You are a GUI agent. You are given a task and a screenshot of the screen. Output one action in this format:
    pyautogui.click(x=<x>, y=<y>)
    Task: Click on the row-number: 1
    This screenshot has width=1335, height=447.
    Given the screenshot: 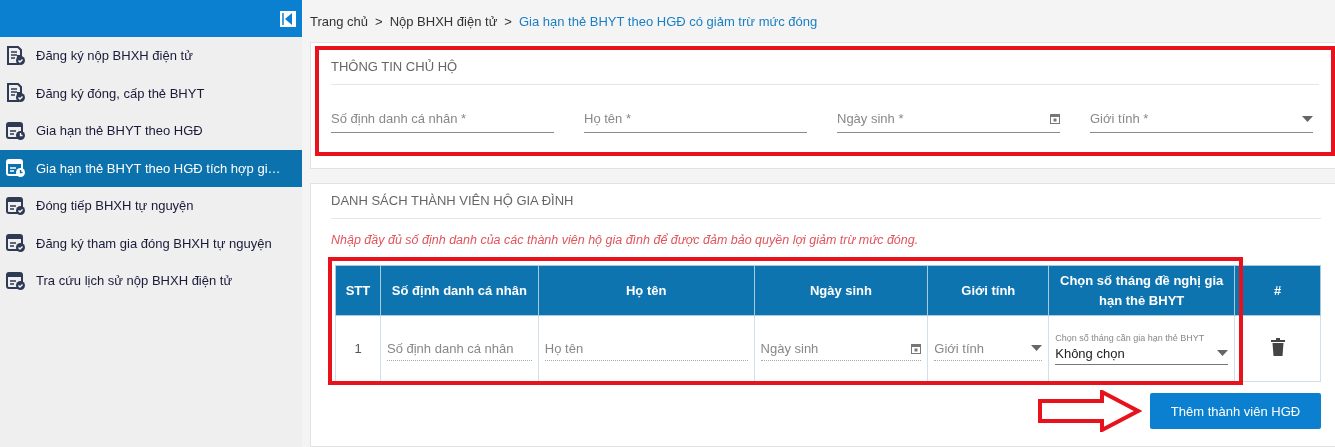 What is the action you would take?
    pyautogui.click(x=358, y=348)
    